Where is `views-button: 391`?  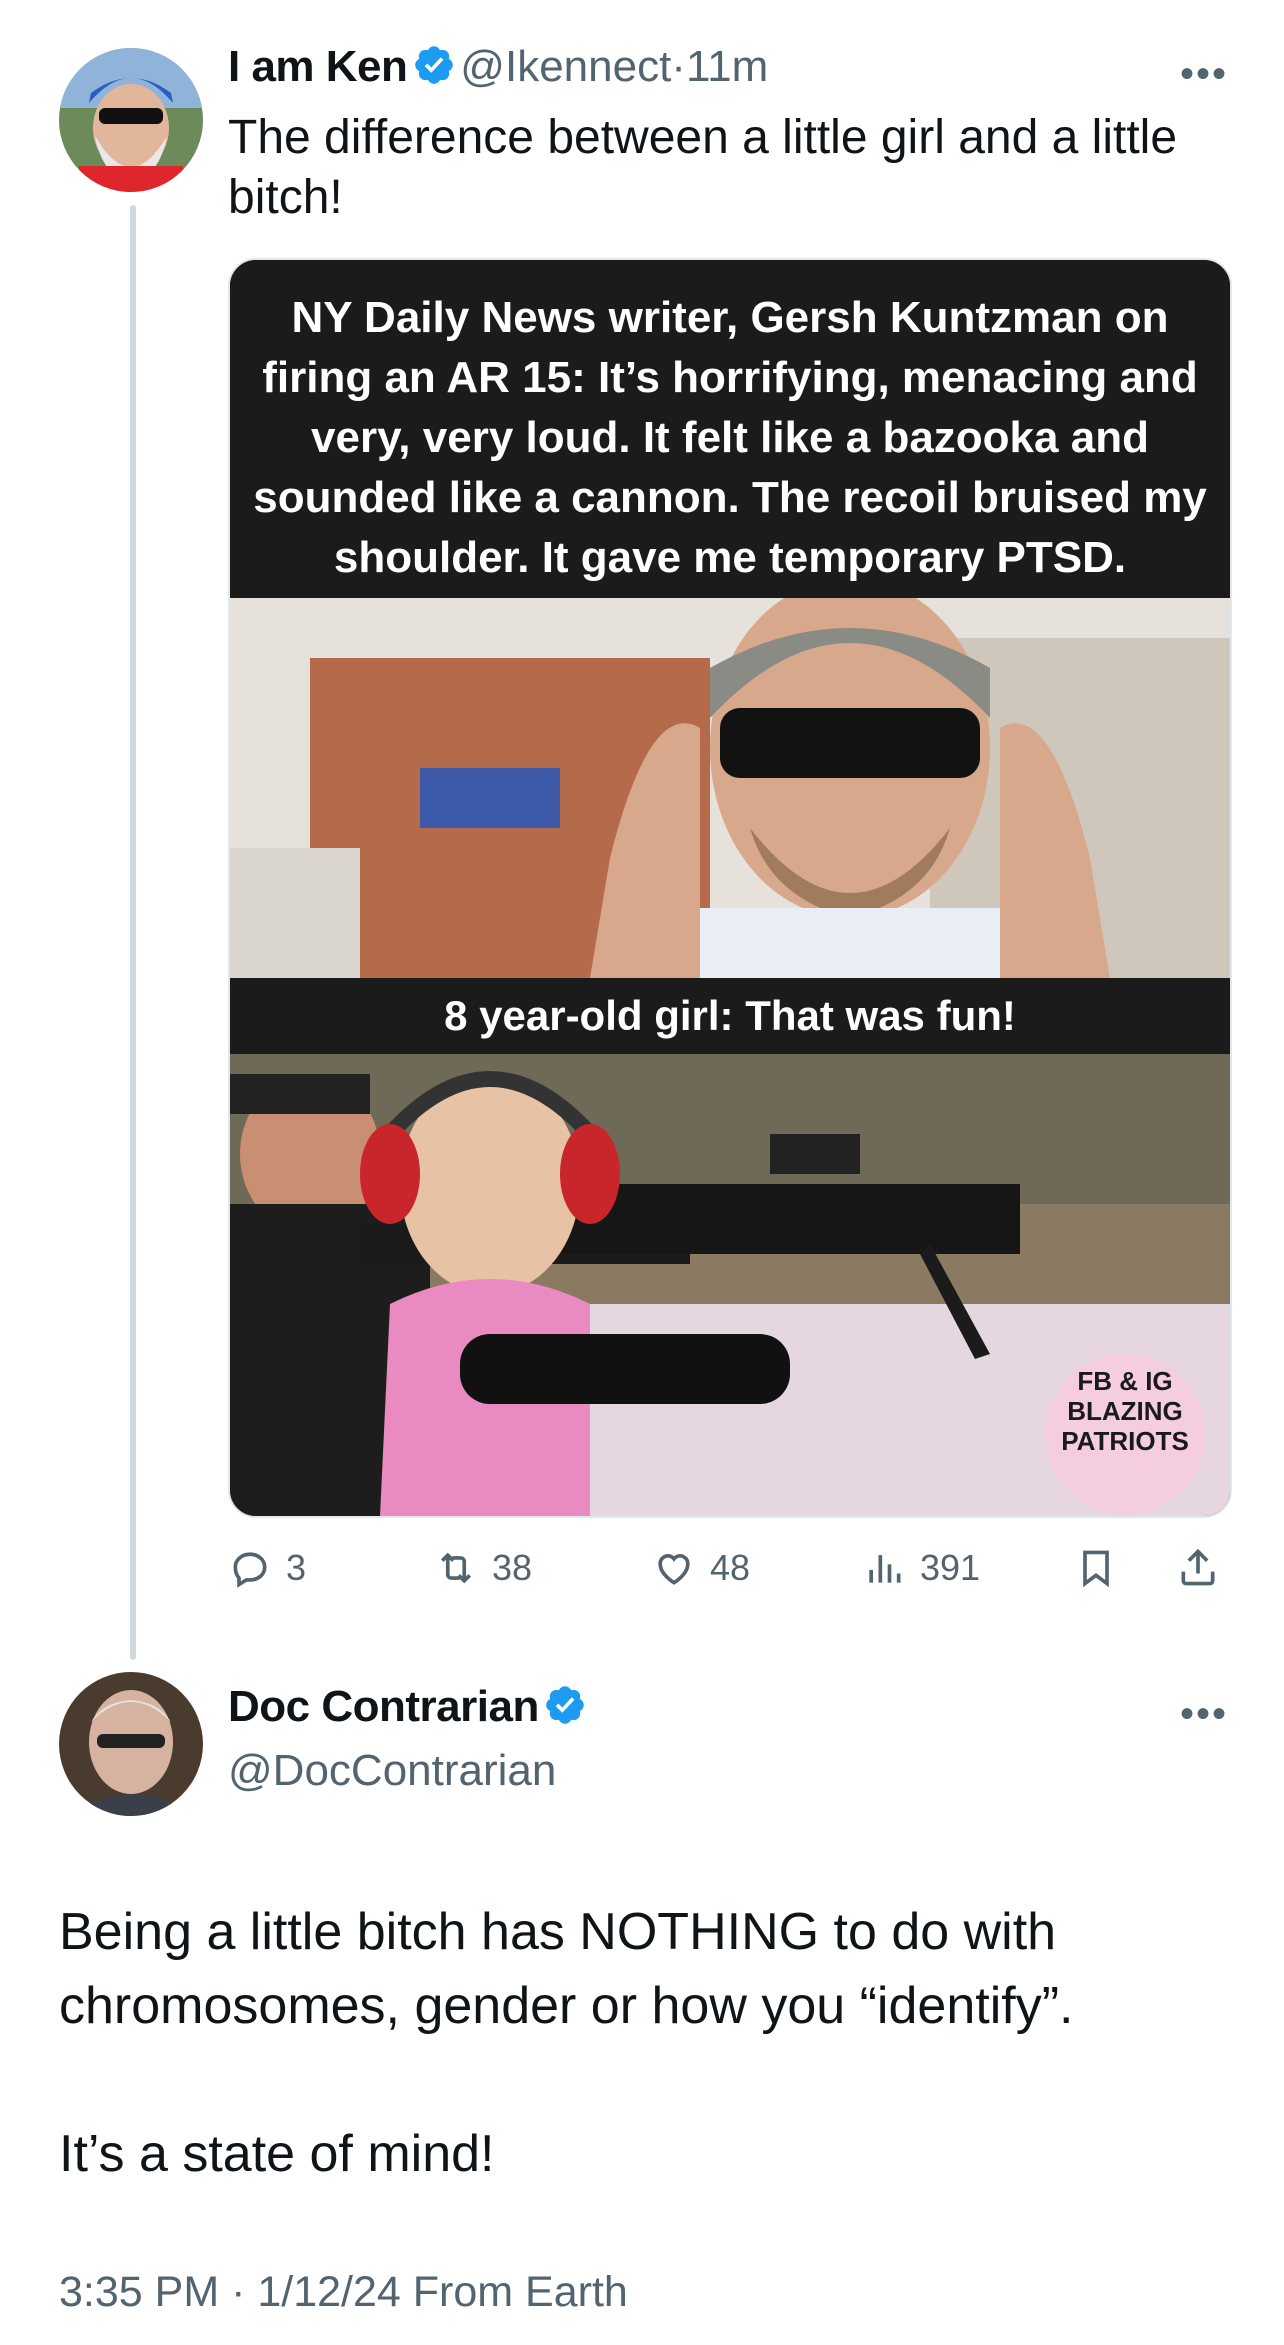 views-button: 391 is located at coordinates (921, 1568).